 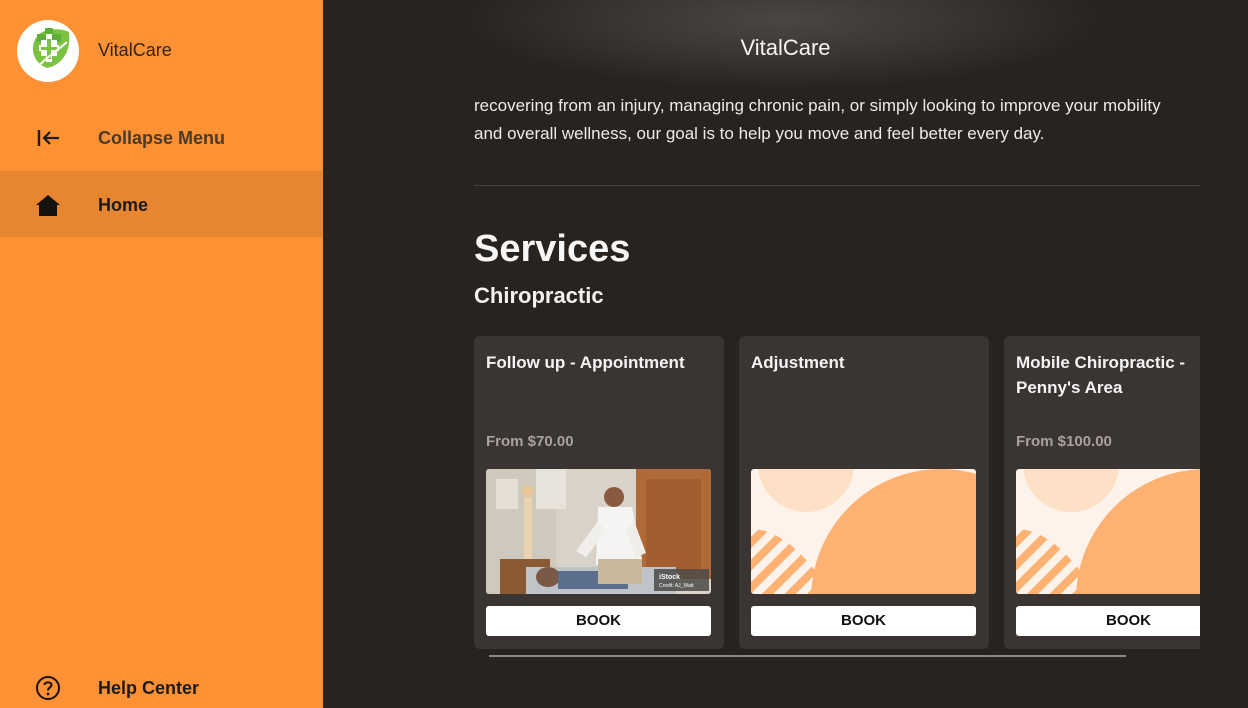 I want to click on divider, so click(x=837, y=185).